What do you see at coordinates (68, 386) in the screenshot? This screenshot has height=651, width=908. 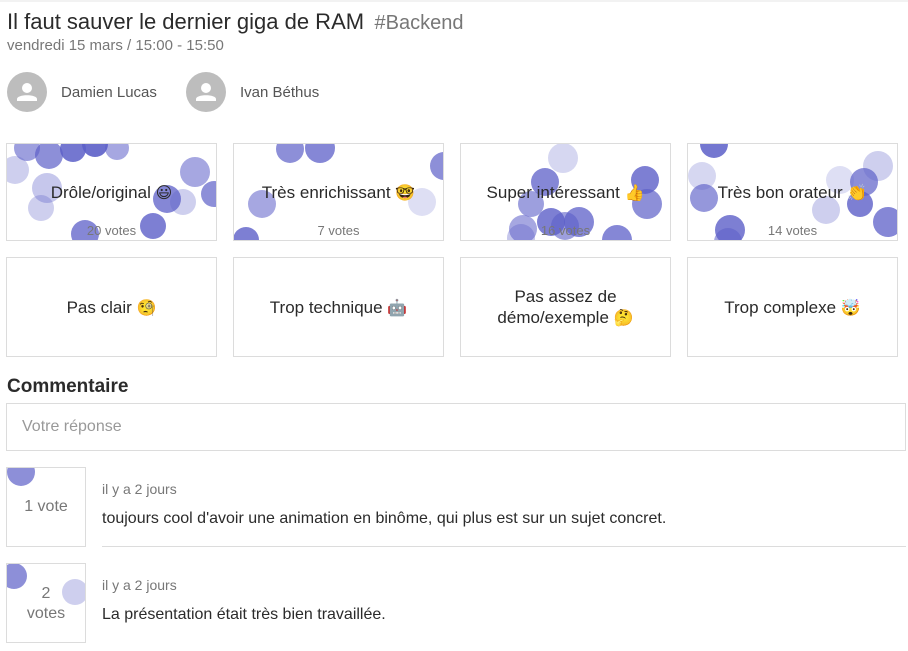 I see `comments-title: Commentaire` at bounding box center [68, 386].